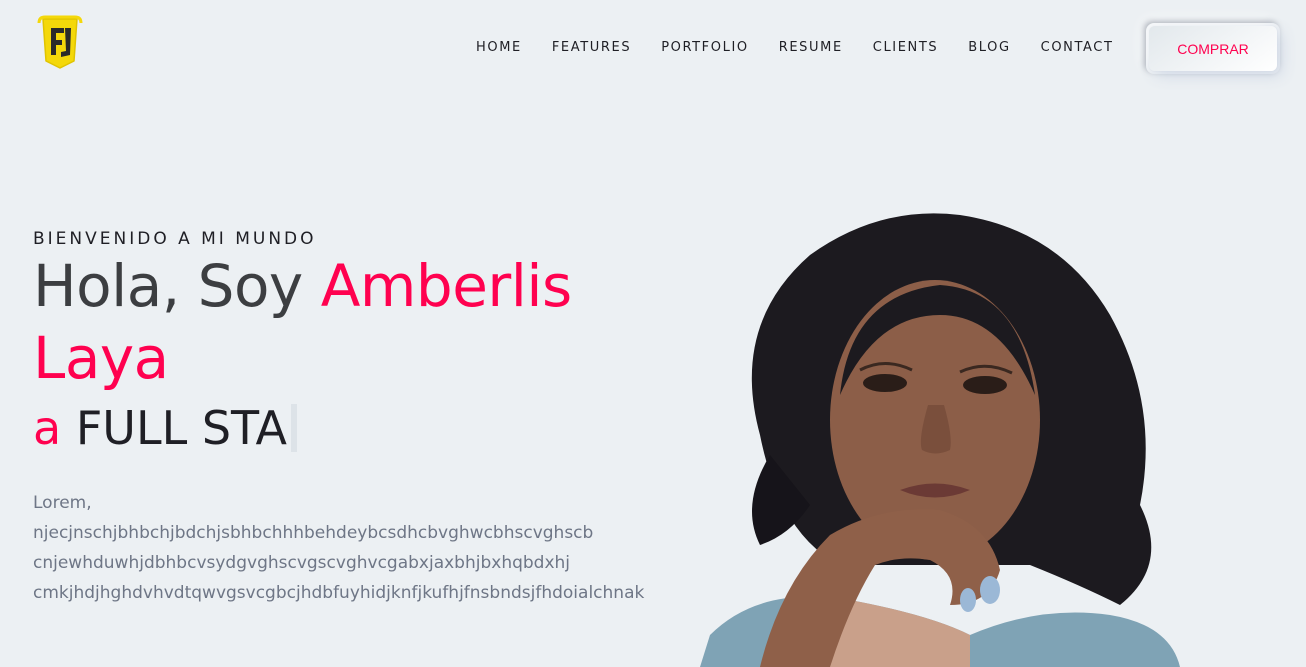 This screenshot has width=1306, height=667. What do you see at coordinates (181, 428) in the screenshot?
I see `typed-text: FULL STA` at bounding box center [181, 428].